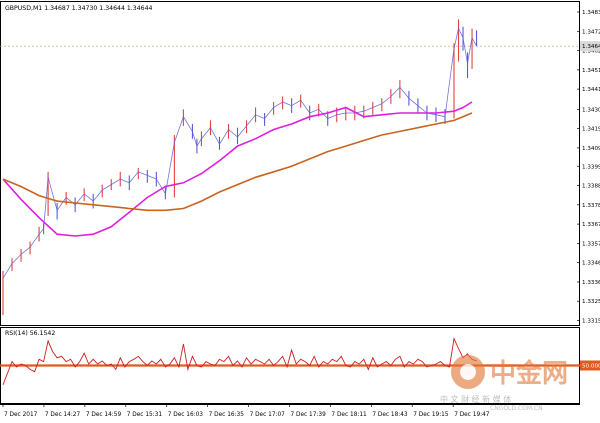 The height and width of the screenshot is (423, 600). Describe the element at coordinates (30, 333) in the screenshot. I see `rsi-panel-header: RSI(14) 56.1542` at that location.